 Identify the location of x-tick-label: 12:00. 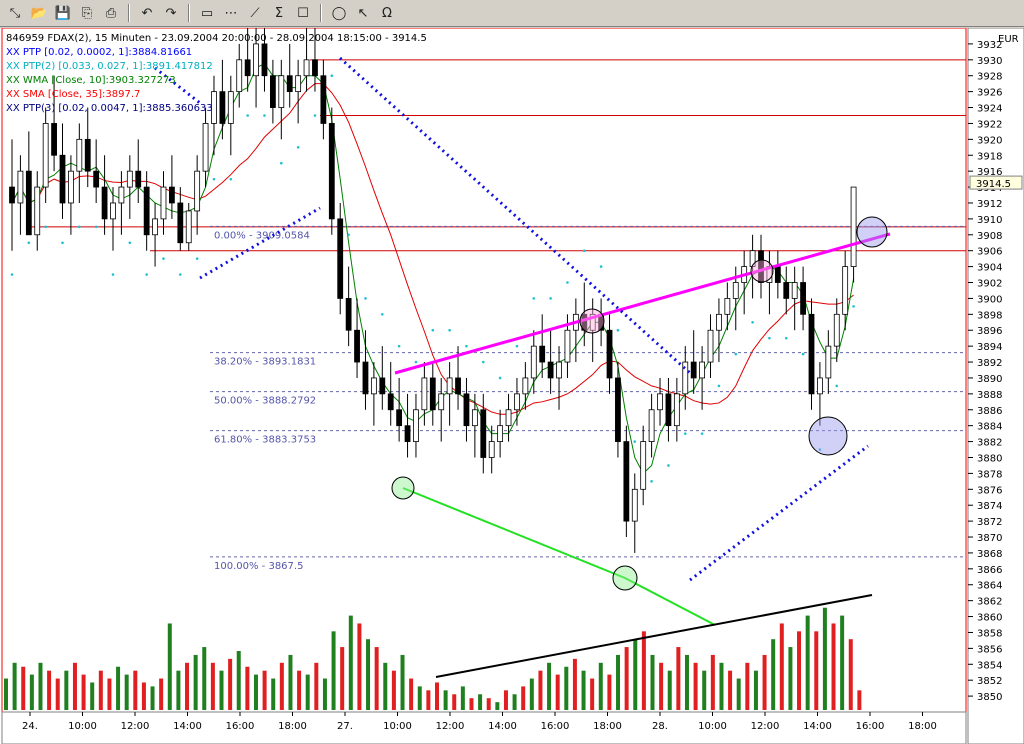
(450, 726).